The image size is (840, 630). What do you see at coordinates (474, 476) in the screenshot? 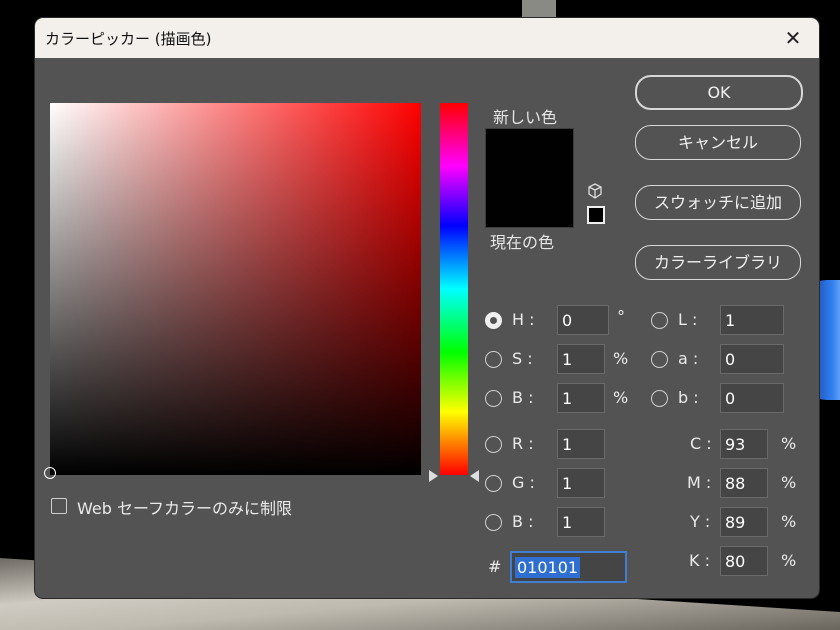
I see `hue-slider-right-arrow-icon` at bounding box center [474, 476].